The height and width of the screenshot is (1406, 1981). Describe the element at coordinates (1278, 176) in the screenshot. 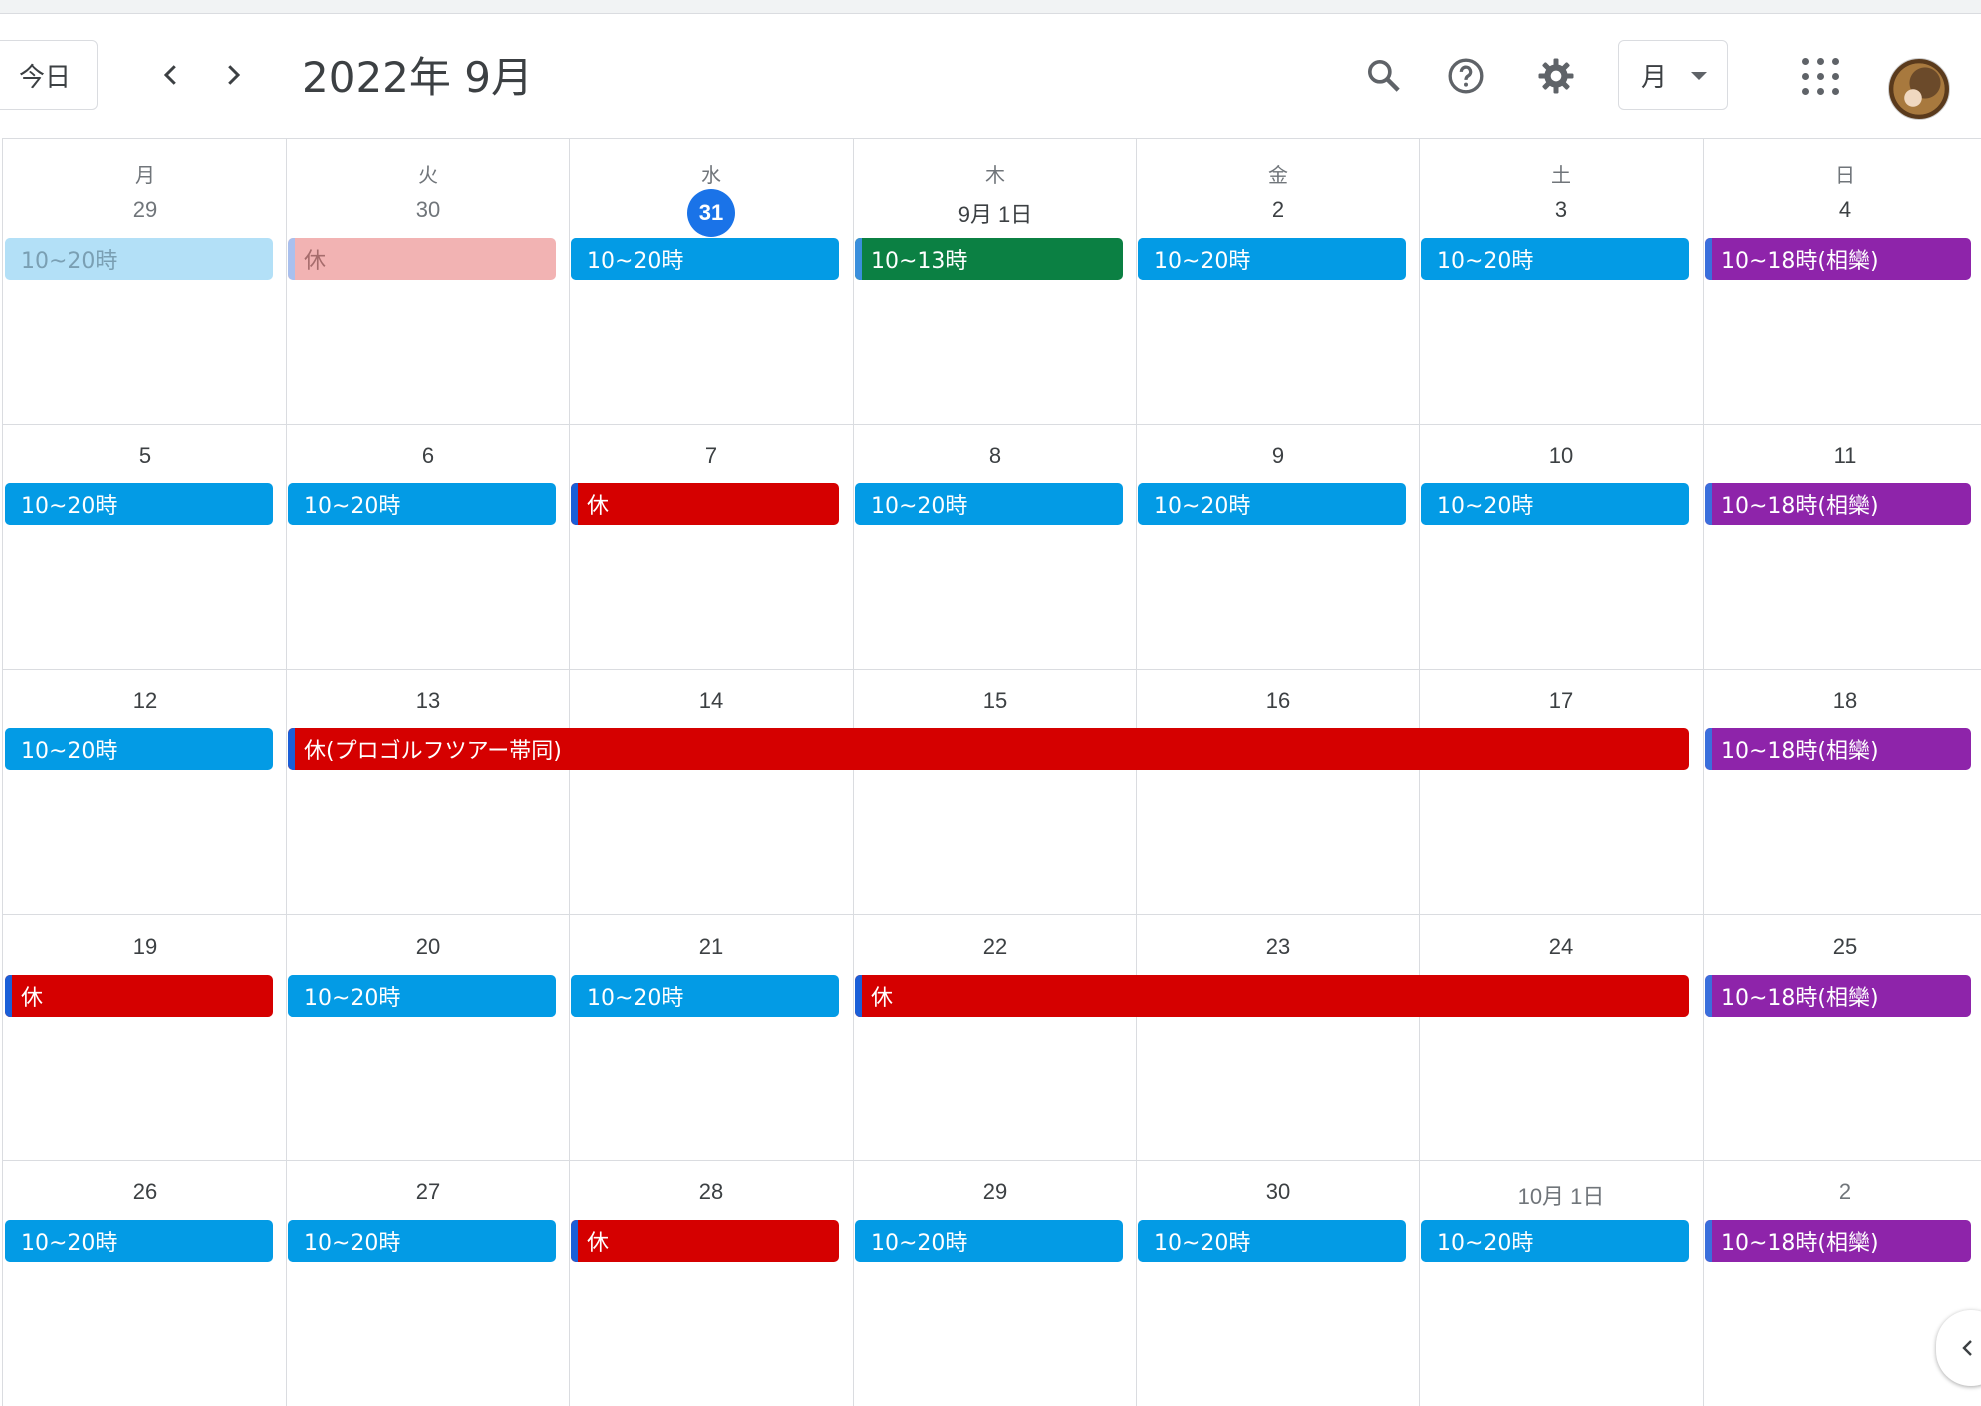

I see `weekday-header: 金` at that location.